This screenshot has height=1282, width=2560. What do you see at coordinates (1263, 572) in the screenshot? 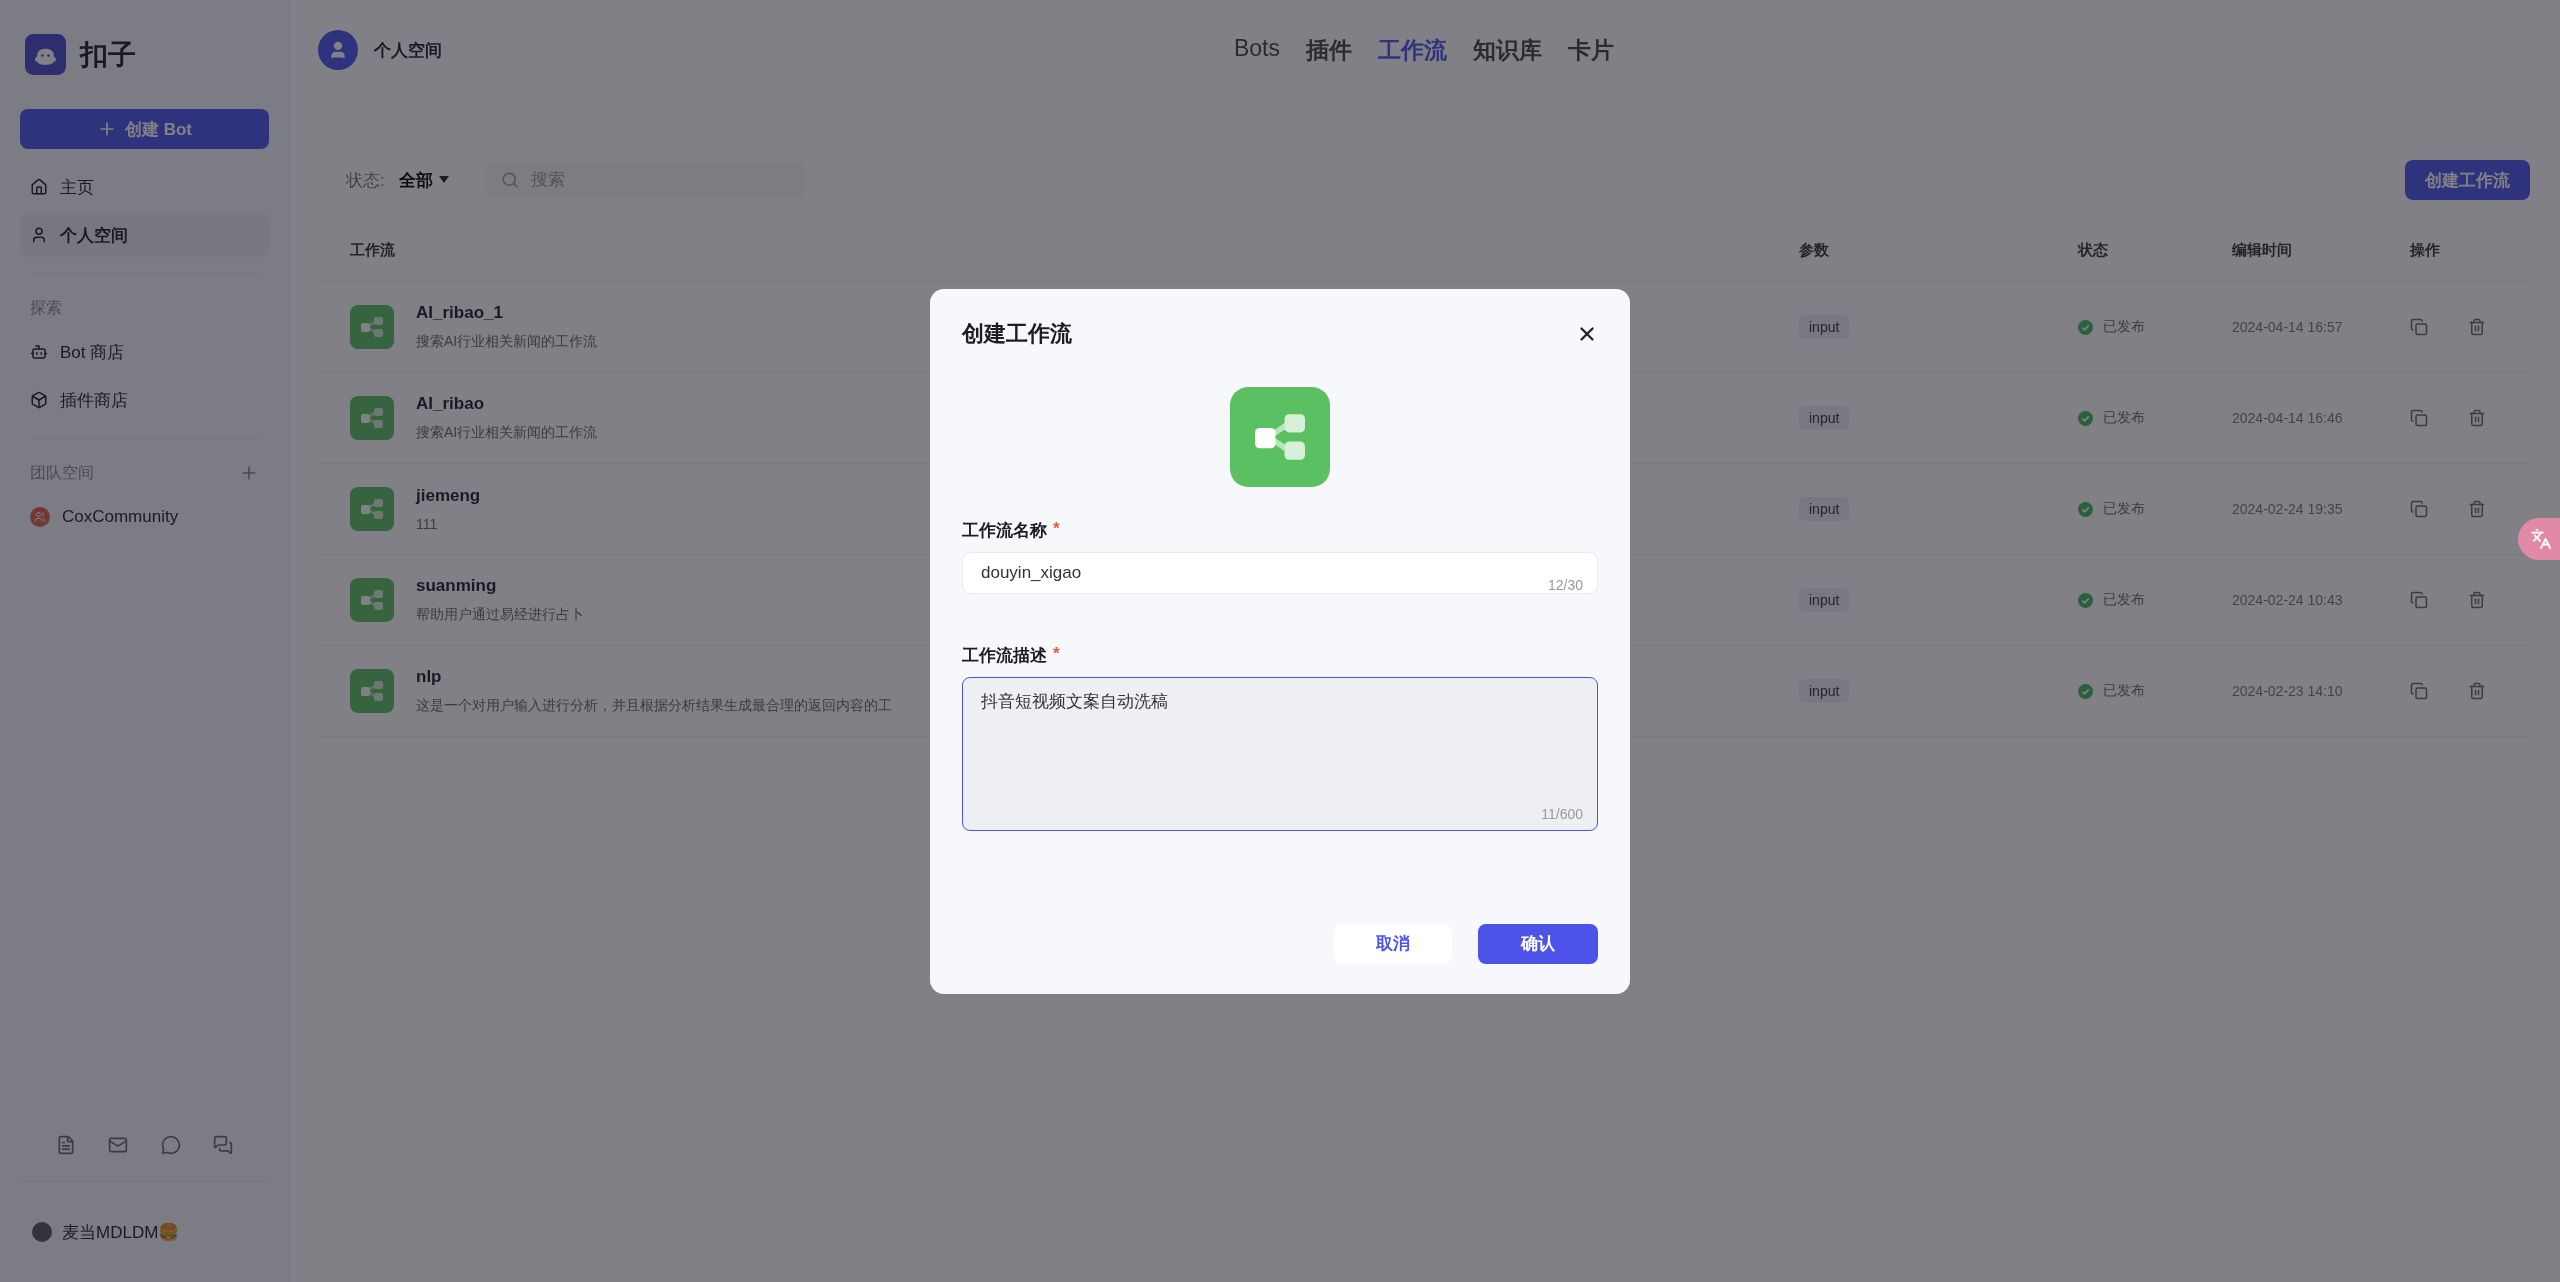
I see `name-input: douyin_xigao` at bounding box center [1263, 572].